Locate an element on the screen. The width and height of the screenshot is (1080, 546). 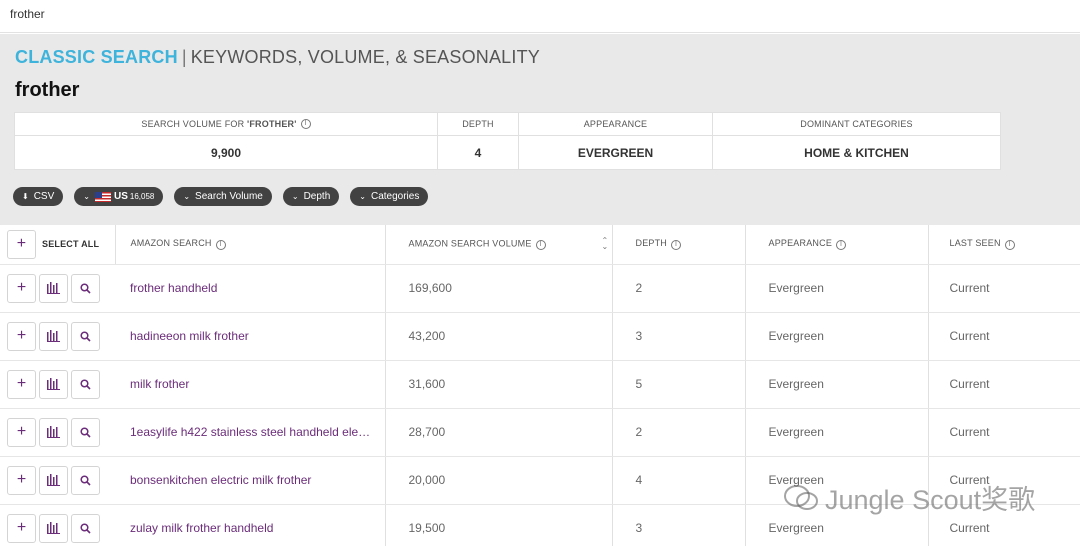
column-label: DEPTH is located at coordinates (651, 243).